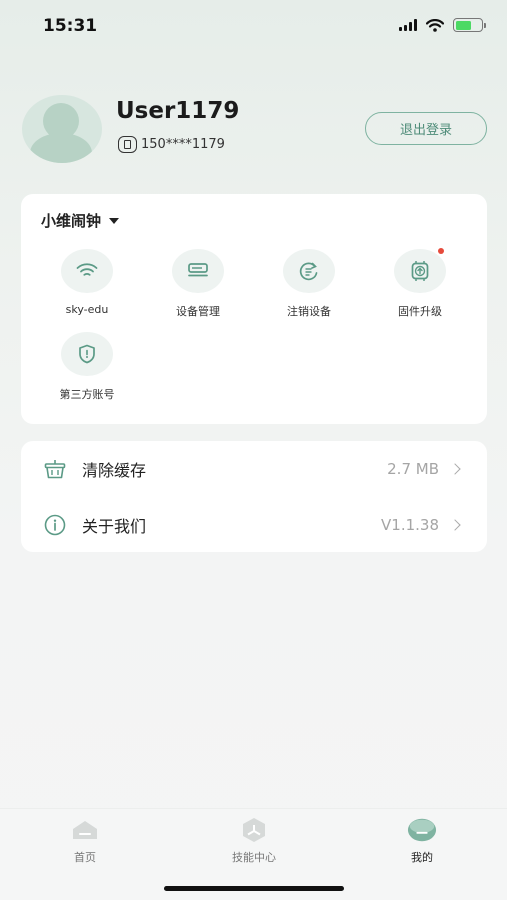 The height and width of the screenshot is (900, 507). What do you see at coordinates (87, 354) in the screenshot?
I see `shield-icon` at bounding box center [87, 354].